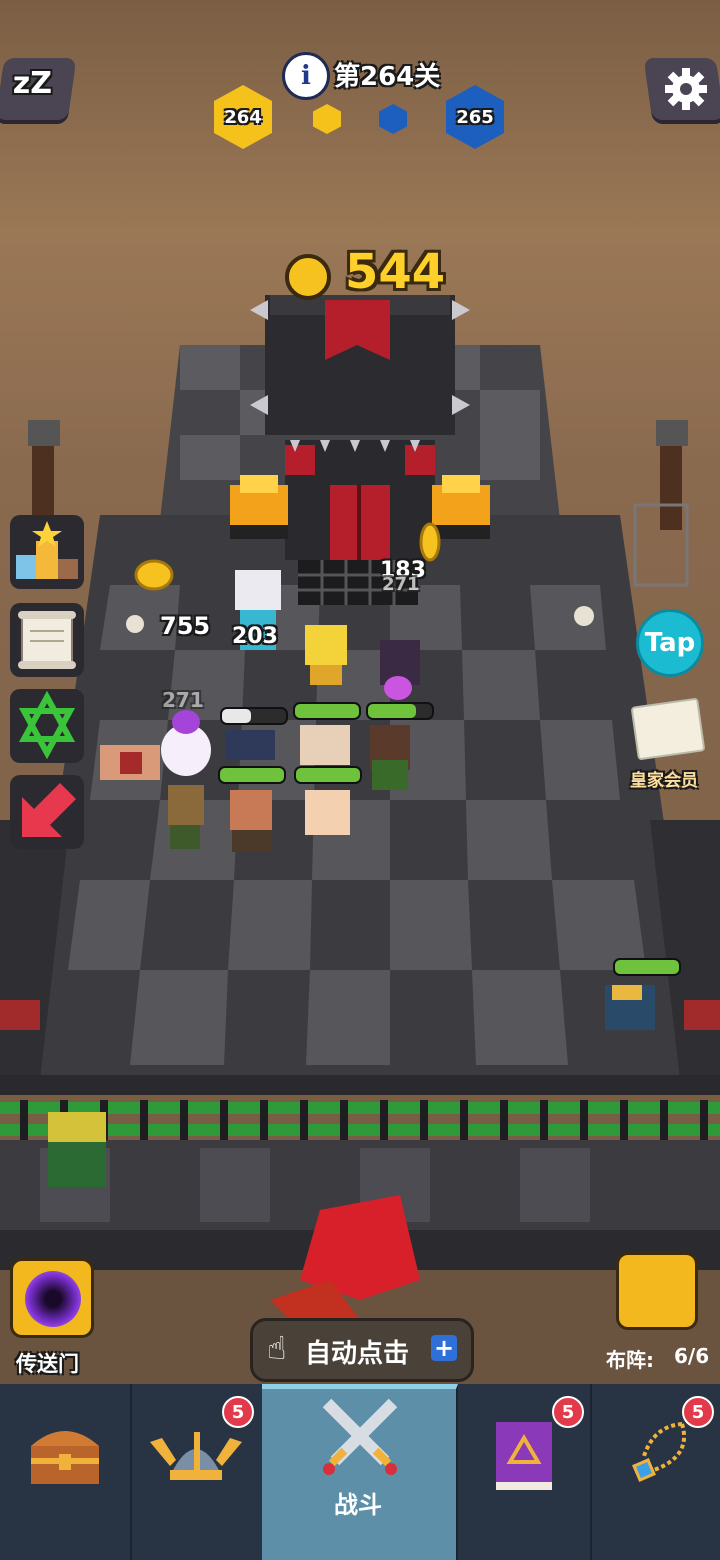  Describe the element at coordinates (306, 76) in the screenshot. I see `info-icon: i` at that location.